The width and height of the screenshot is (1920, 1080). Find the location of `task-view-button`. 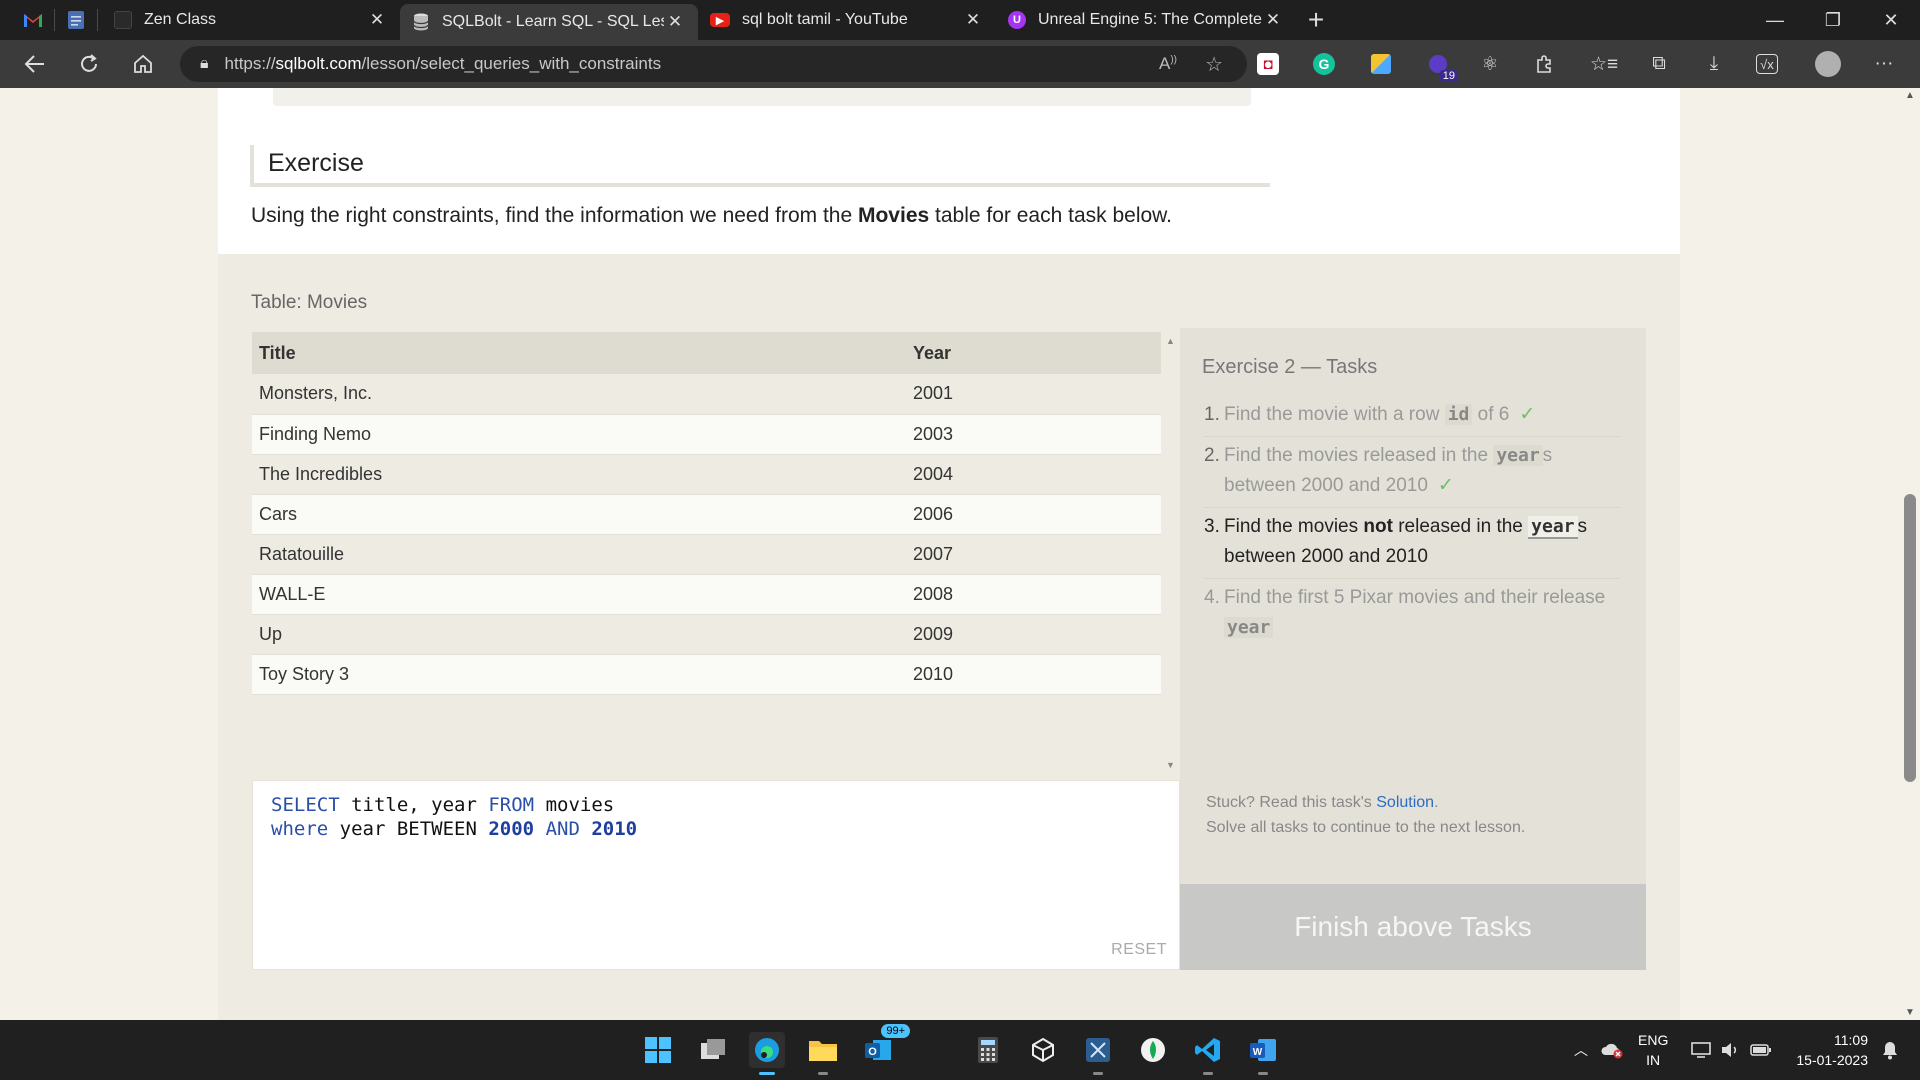

task-view-button is located at coordinates (713, 1050).